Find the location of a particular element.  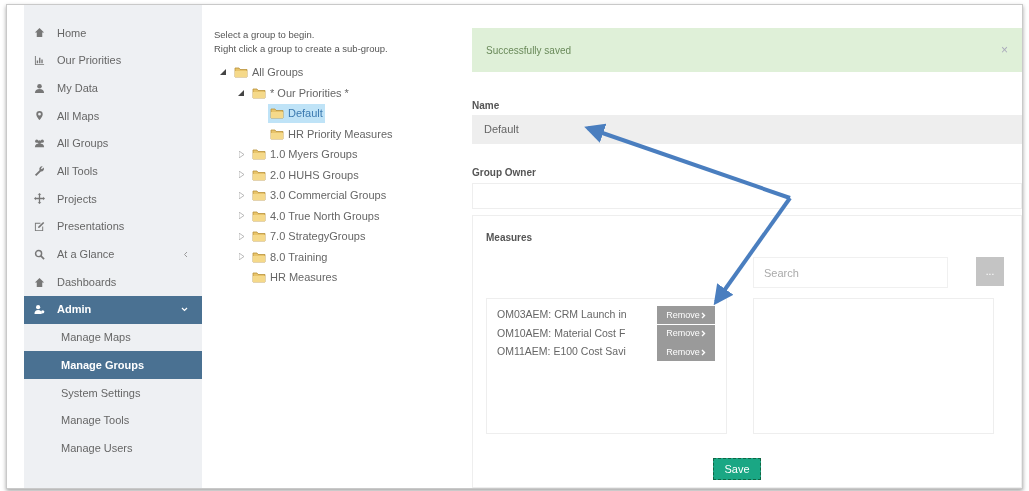

sidebar-item: Projects is located at coordinates (113, 199).